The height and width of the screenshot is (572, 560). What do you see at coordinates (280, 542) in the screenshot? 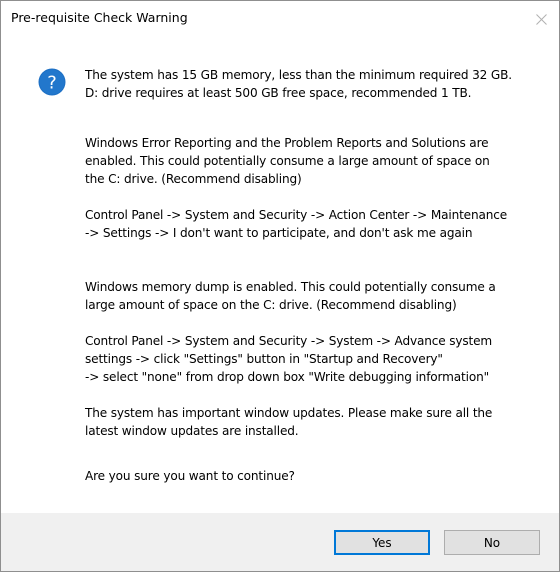
I see `button-bar: Yes No` at bounding box center [280, 542].